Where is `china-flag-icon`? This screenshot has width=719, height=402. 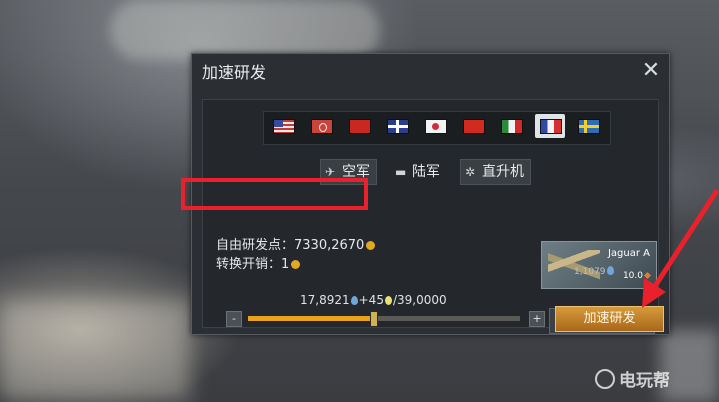 china-flag-icon is located at coordinates (474, 126).